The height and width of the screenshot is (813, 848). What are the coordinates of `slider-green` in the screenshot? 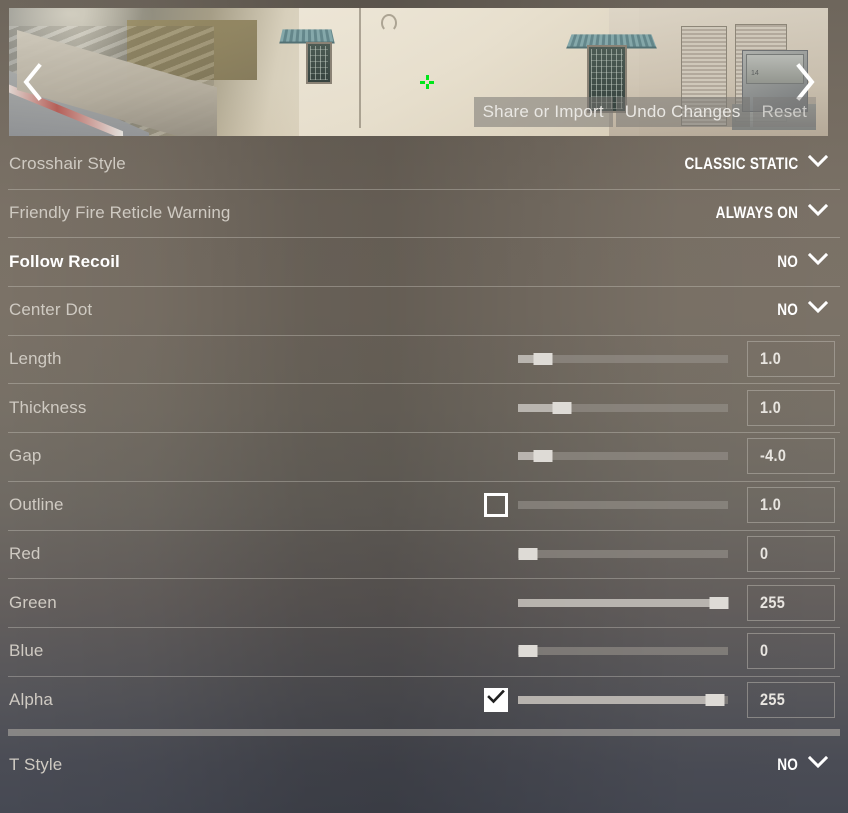 It's located at (623, 602).